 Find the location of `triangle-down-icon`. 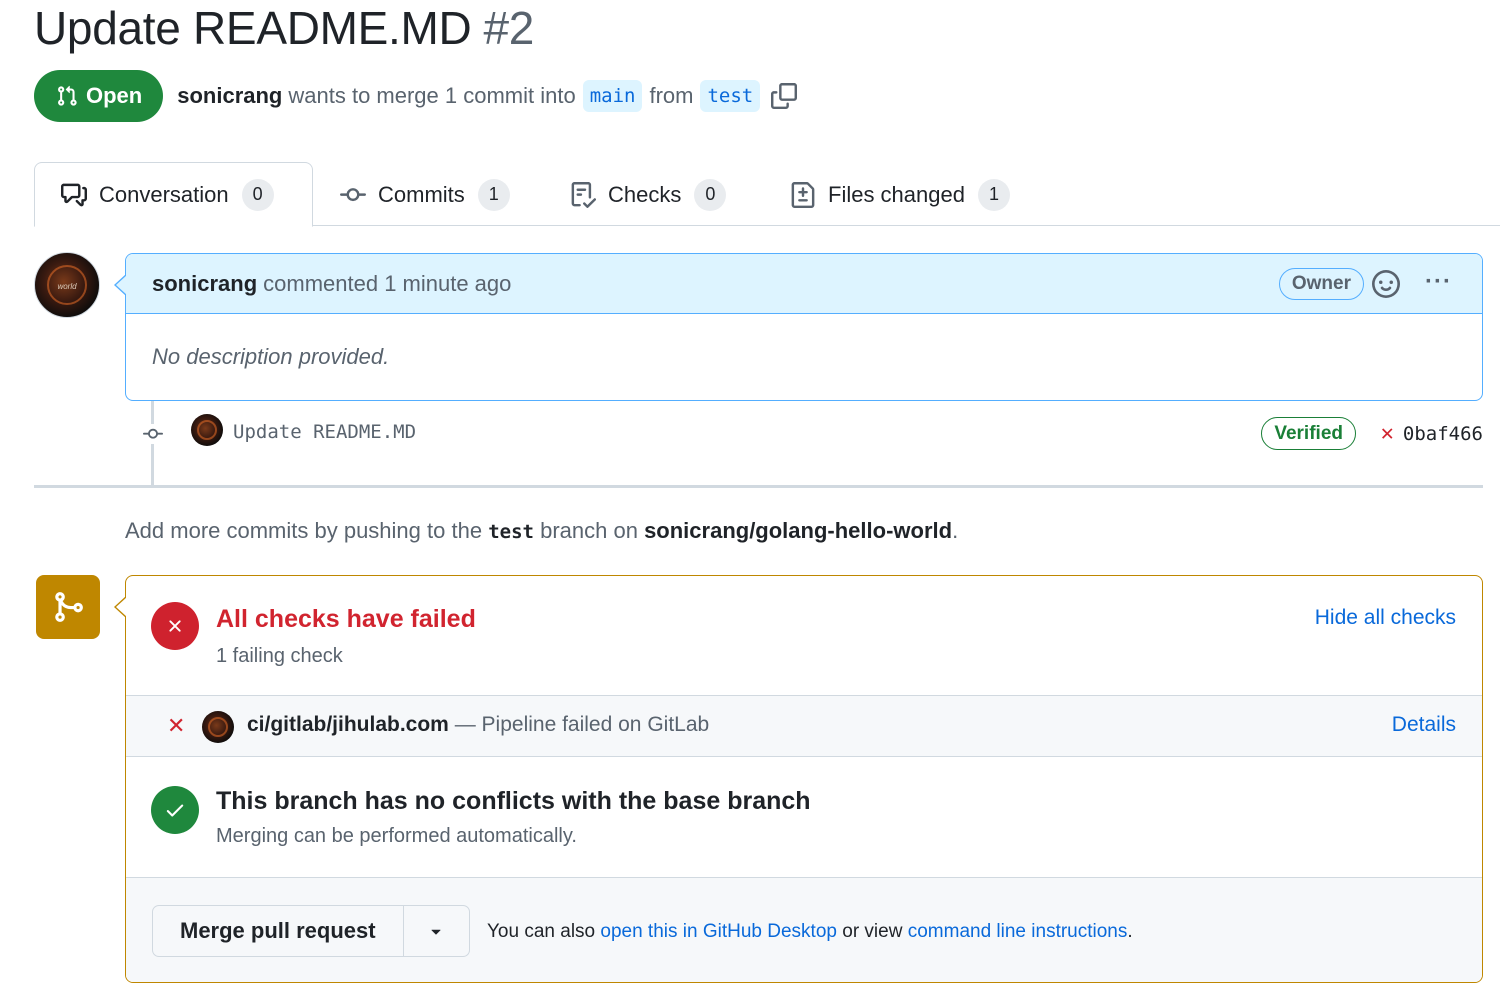

triangle-down-icon is located at coordinates (436, 932).